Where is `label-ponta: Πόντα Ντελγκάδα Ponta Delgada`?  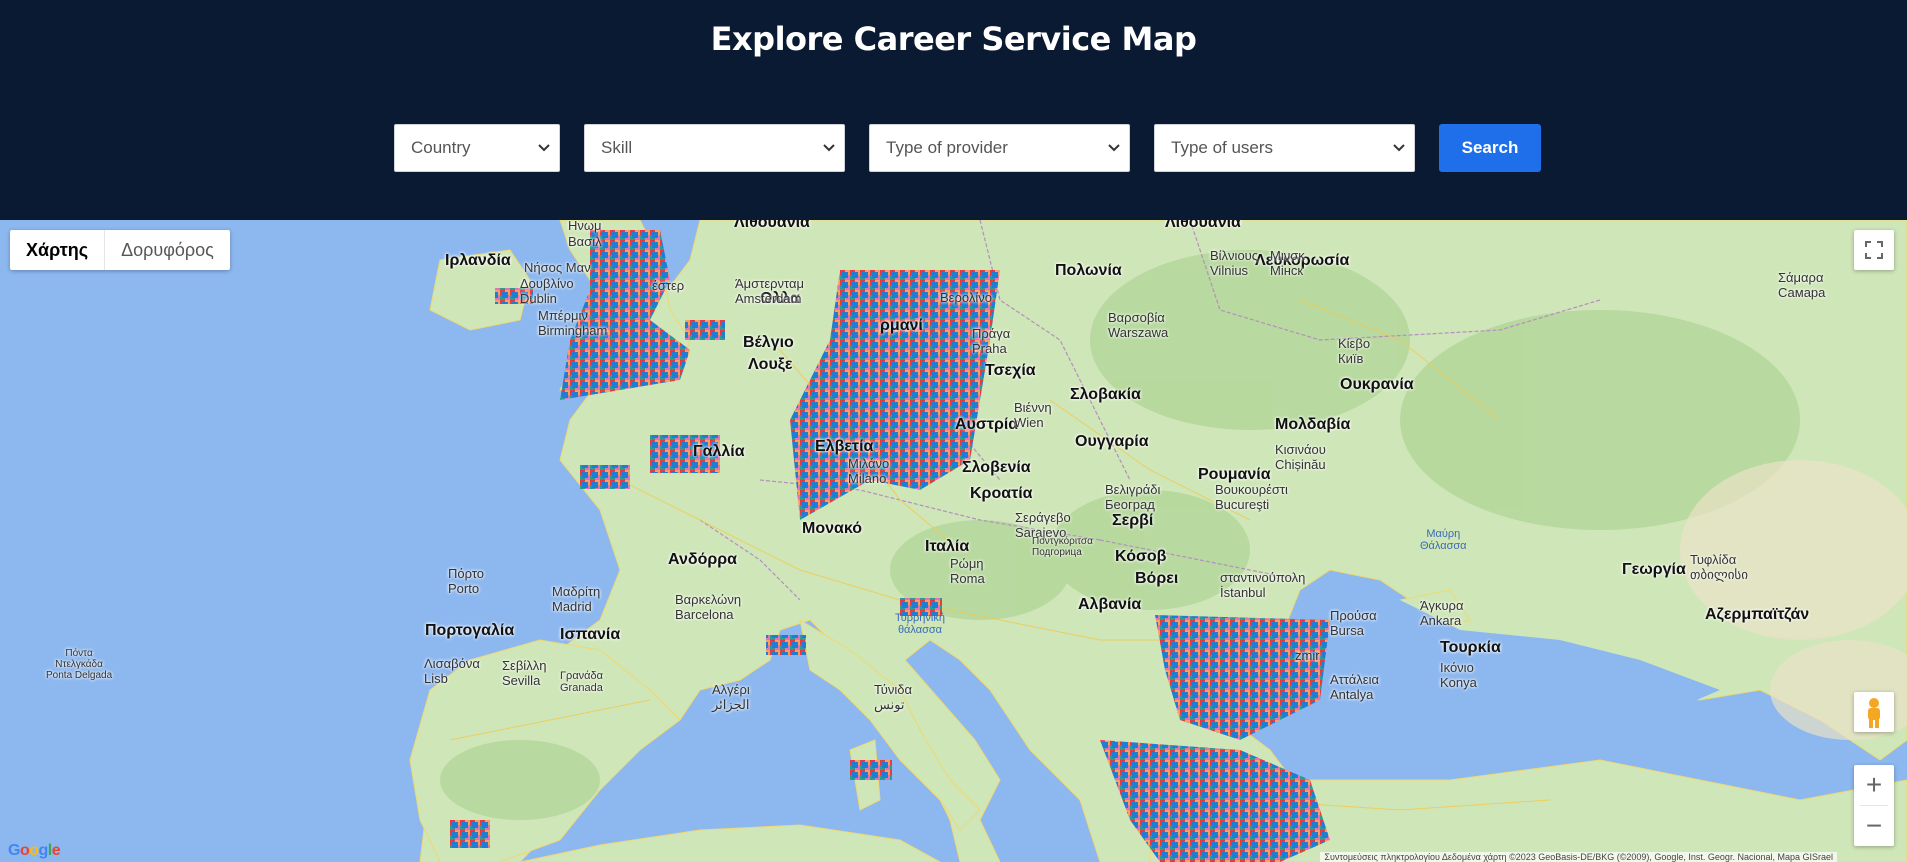 label-ponta: Πόντα Ντελγκάδα Ponta Delgada is located at coordinates (79, 664).